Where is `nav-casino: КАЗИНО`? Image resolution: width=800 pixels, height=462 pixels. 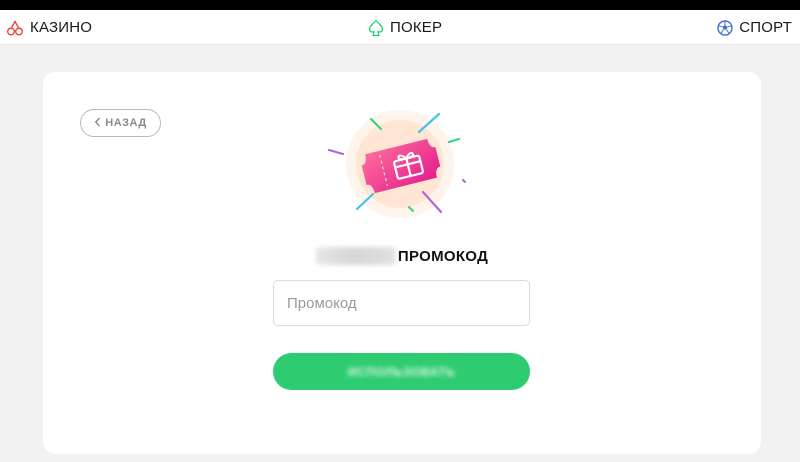
nav-casino: КАЗИНО is located at coordinates (49, 27).